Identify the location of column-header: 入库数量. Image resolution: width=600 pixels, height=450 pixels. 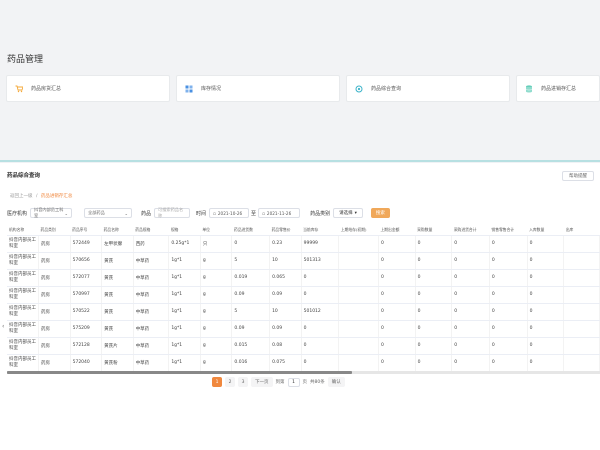
(545, 230).